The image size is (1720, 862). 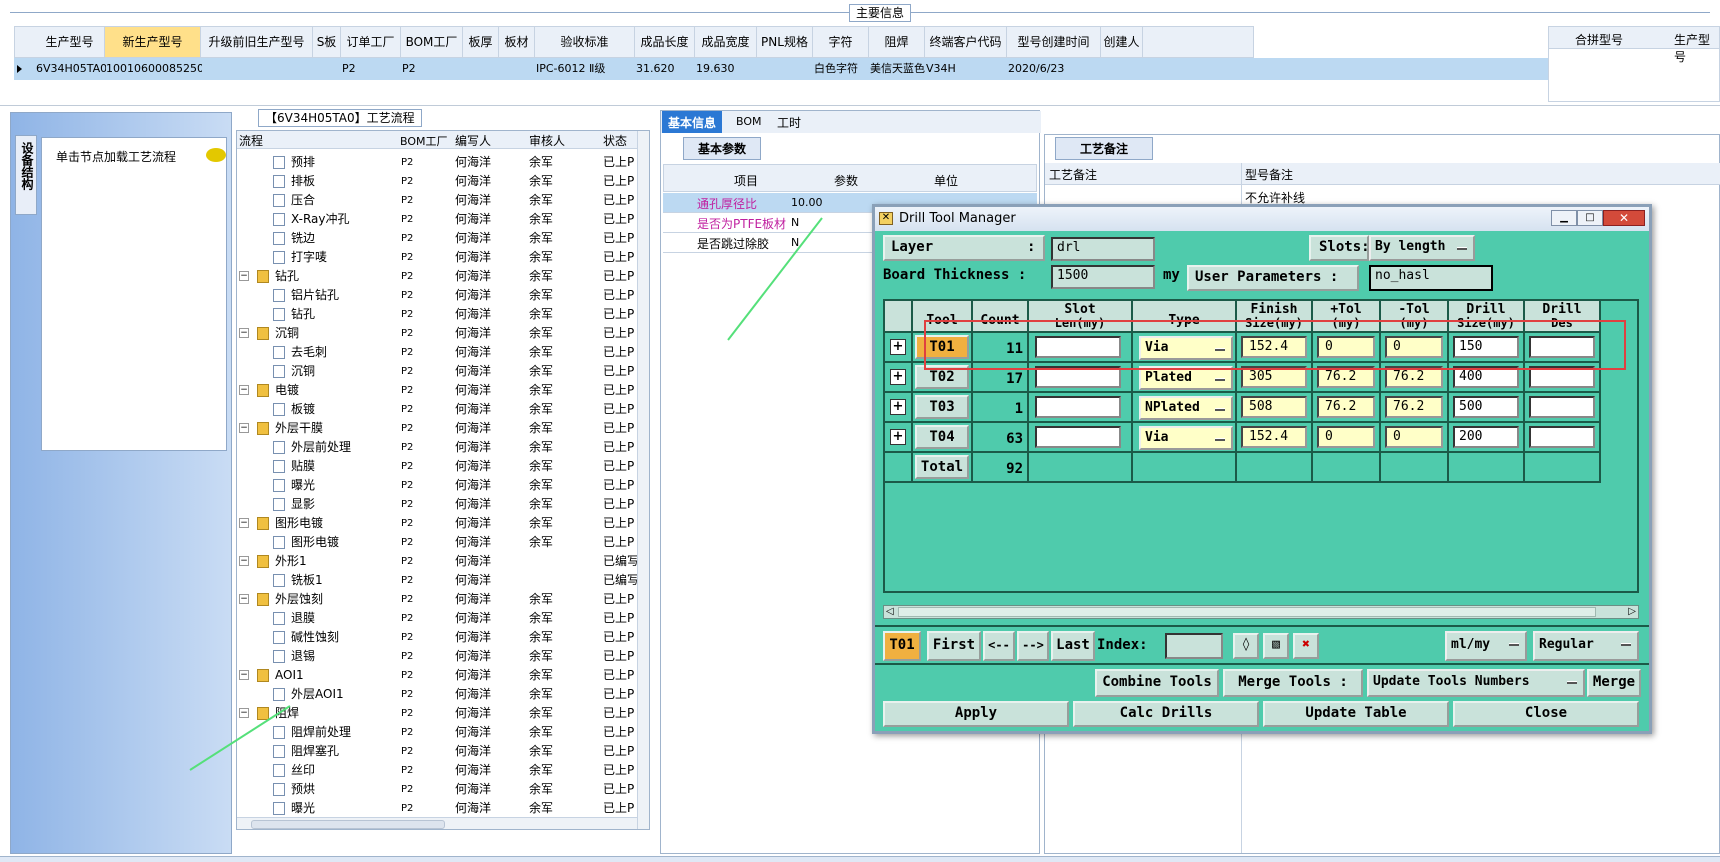 I want to click on status-bar, so click(x=860, y=859).